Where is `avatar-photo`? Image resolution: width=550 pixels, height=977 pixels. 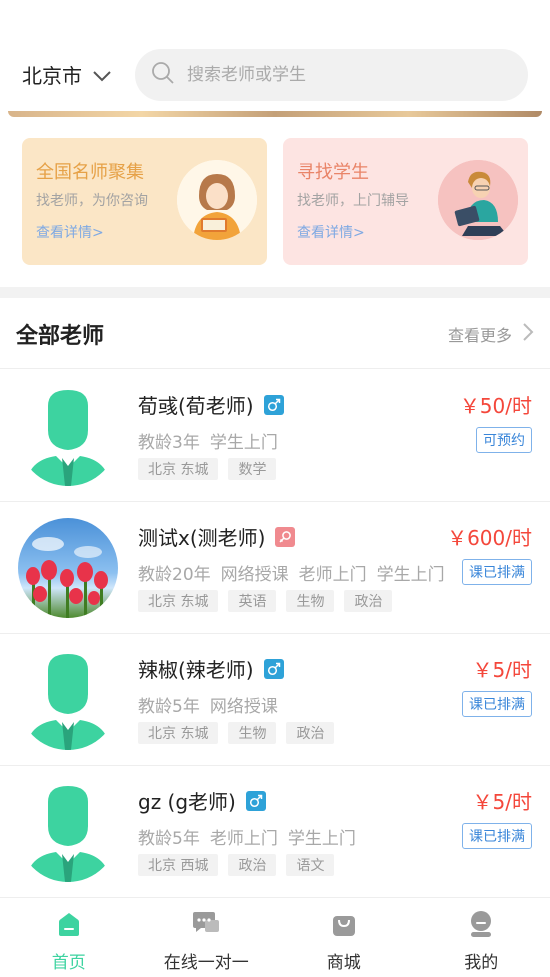 avatar-photo is located at coordinates (68, 568).